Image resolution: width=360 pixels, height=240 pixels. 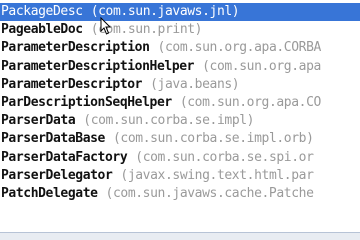 What do you see at coordinates (195, 84) in the screenshot?
I see `package-name: (java.beans)` at bounding box center [195, 84].